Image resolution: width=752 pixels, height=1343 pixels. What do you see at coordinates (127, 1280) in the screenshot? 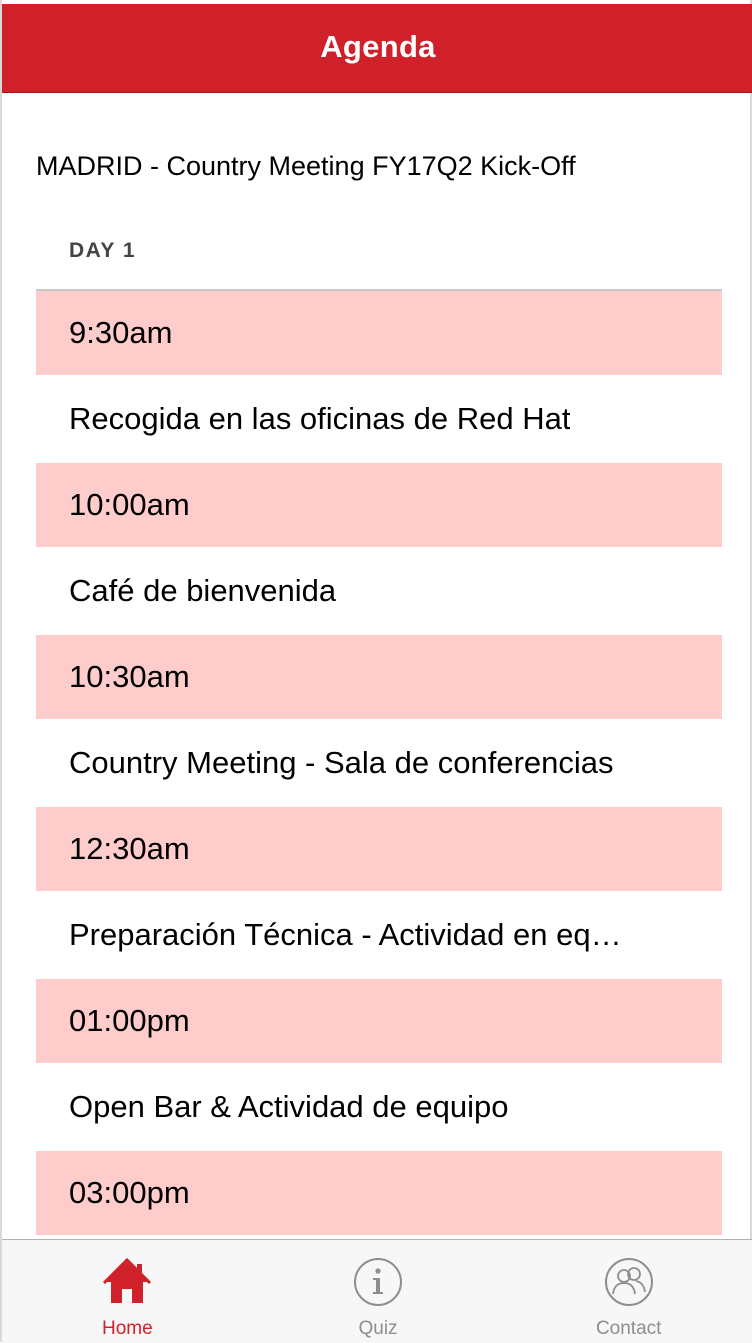
I see `home-icon` at bounding box center [127, 1280].